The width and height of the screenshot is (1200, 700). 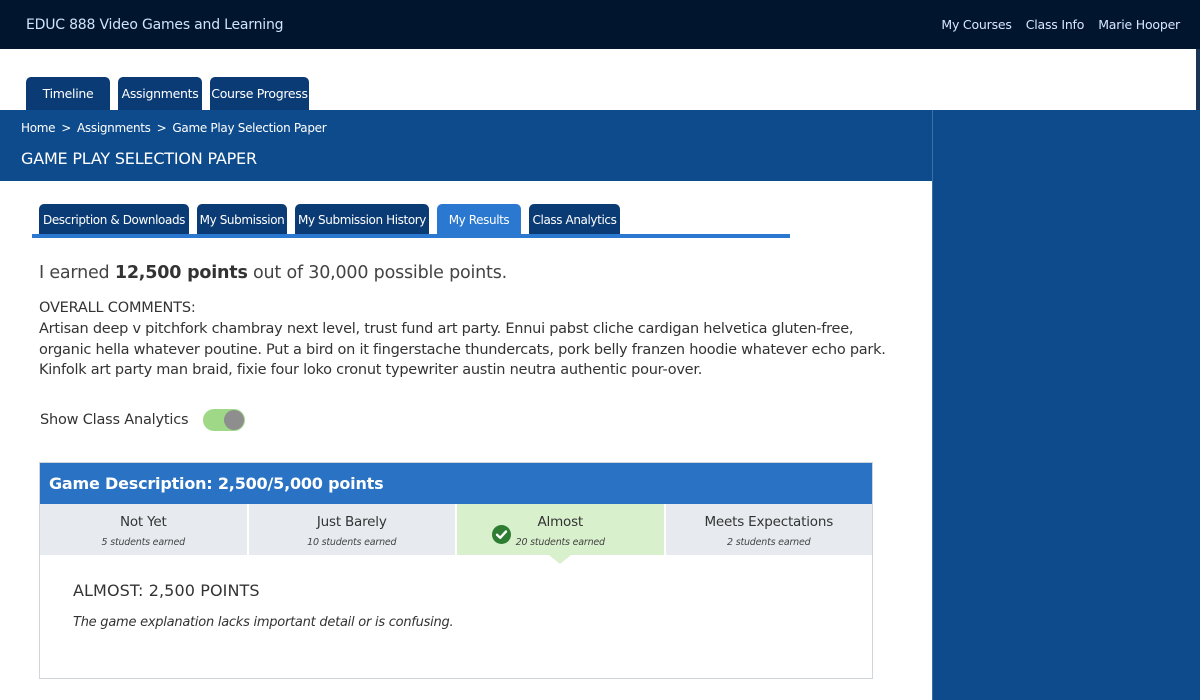 I want to click on course-title: EDUC 888 Video Games and Learning, so click(x=155, y=25).